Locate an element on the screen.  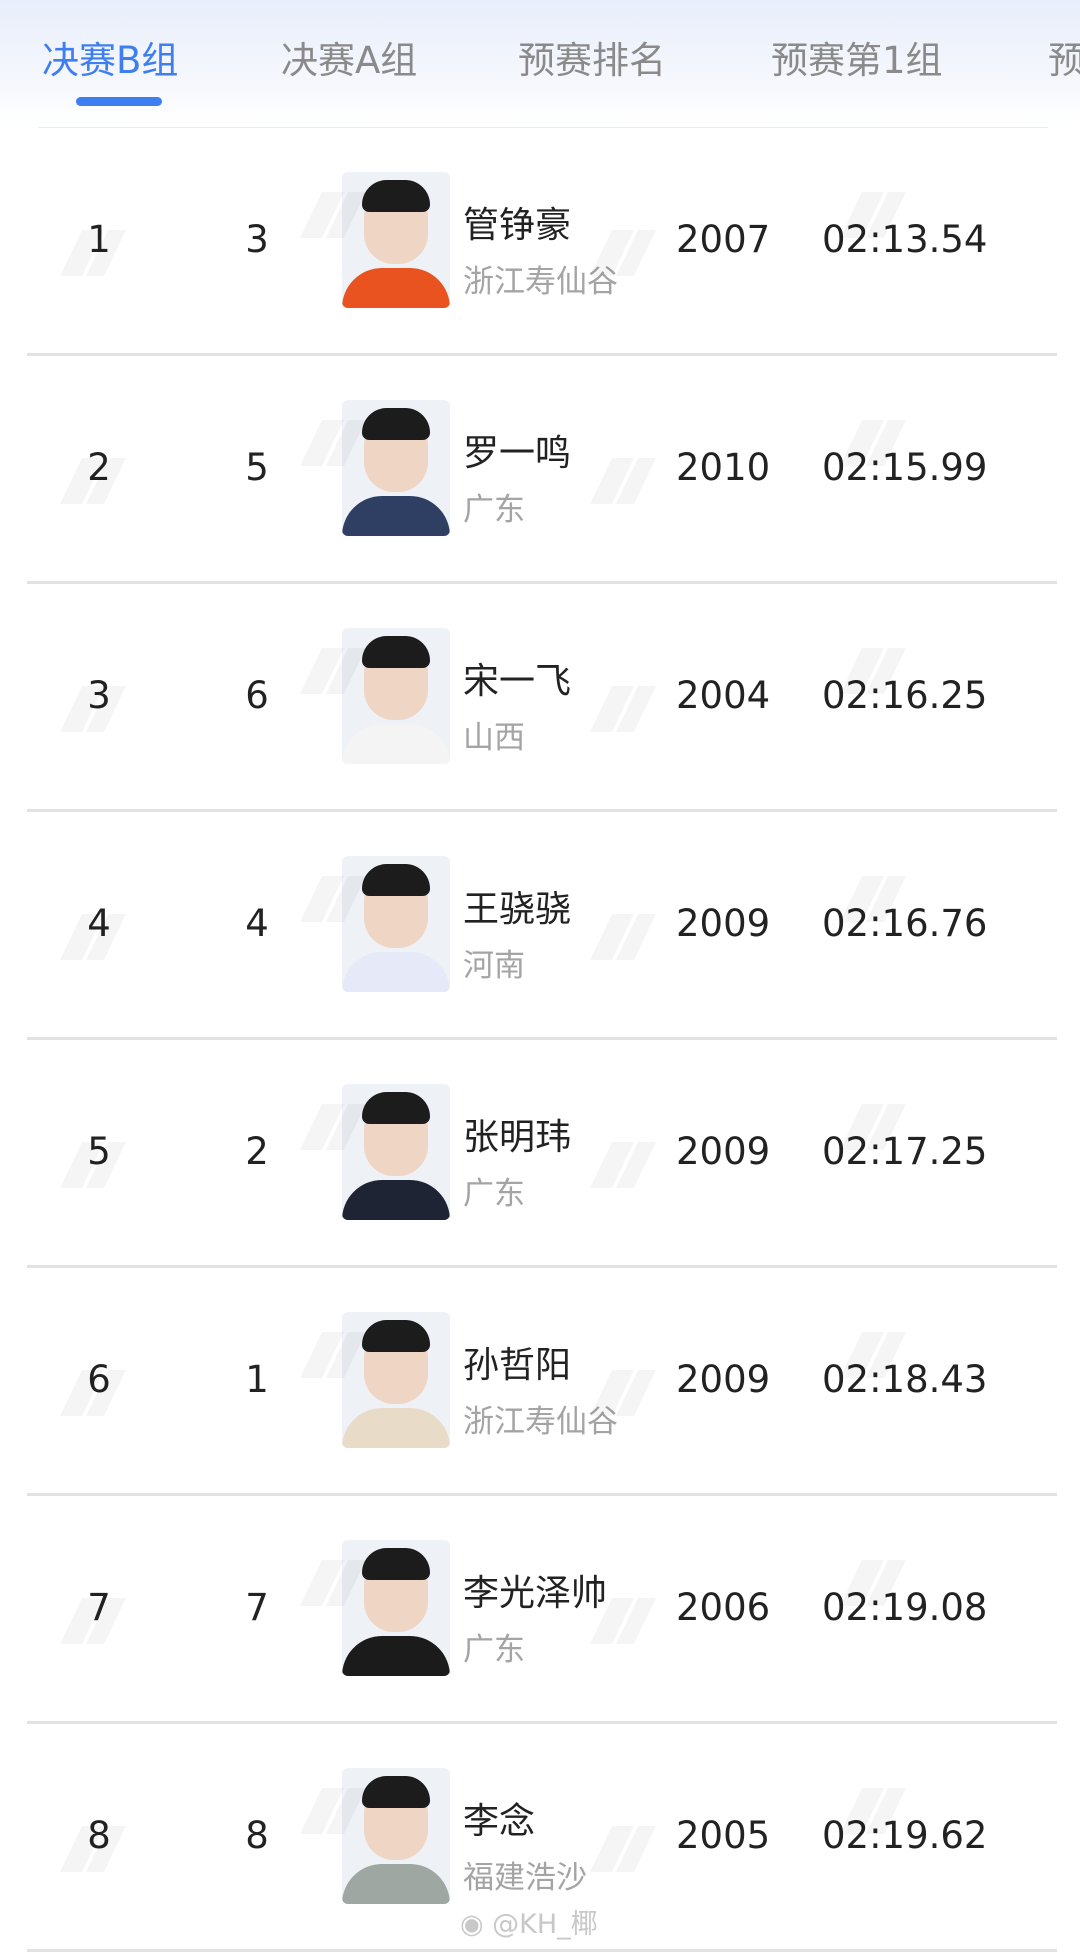
lane: 7 is located at coordinates (257, 1607).